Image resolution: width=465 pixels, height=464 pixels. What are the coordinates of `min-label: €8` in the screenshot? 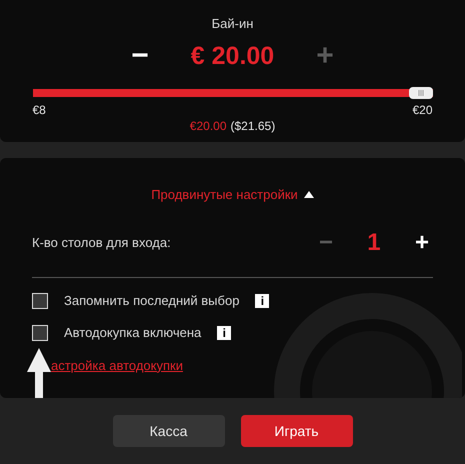 It's located at (39, 110).